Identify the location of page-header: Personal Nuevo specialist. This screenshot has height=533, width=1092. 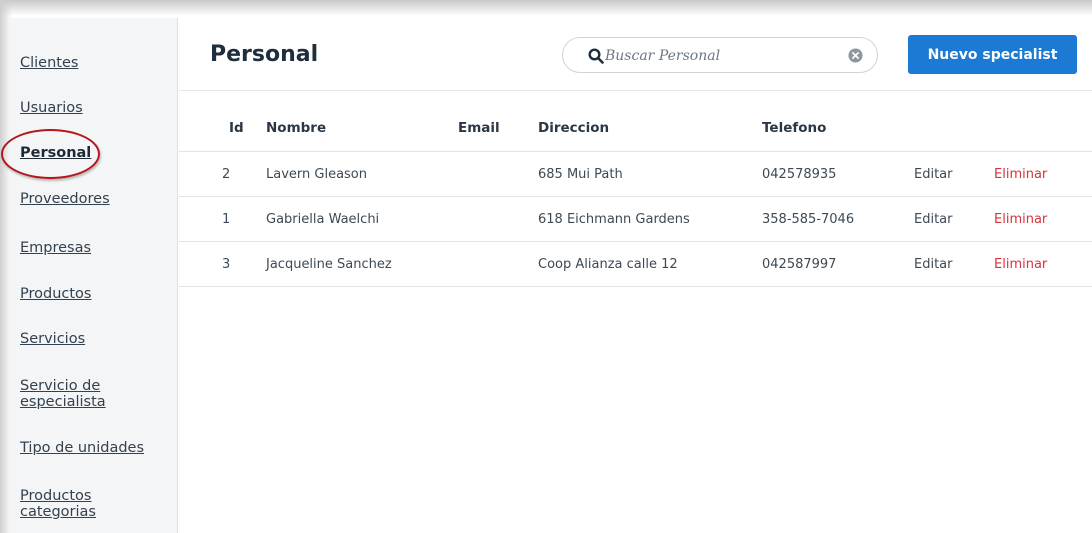
(635, 54).